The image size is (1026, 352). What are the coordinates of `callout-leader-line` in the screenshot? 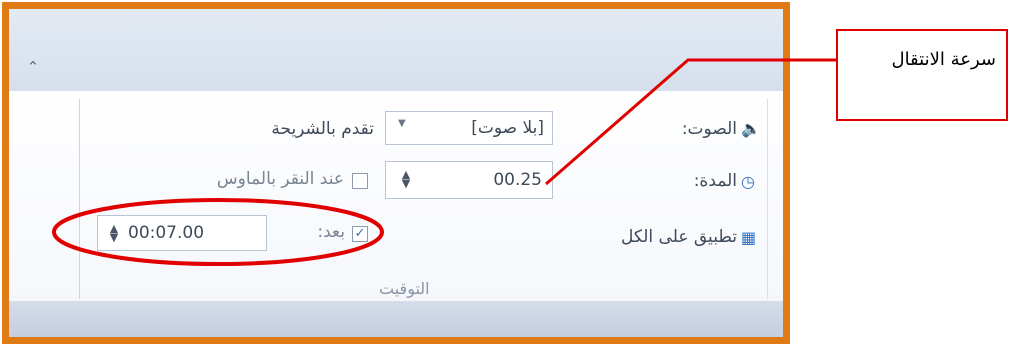 It's located at (691, 122).